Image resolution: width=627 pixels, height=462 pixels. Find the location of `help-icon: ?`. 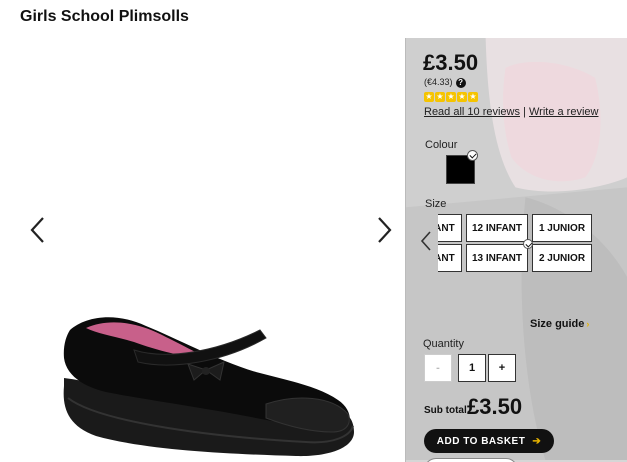

help-icon: ? is located at coordinates (460, 82).